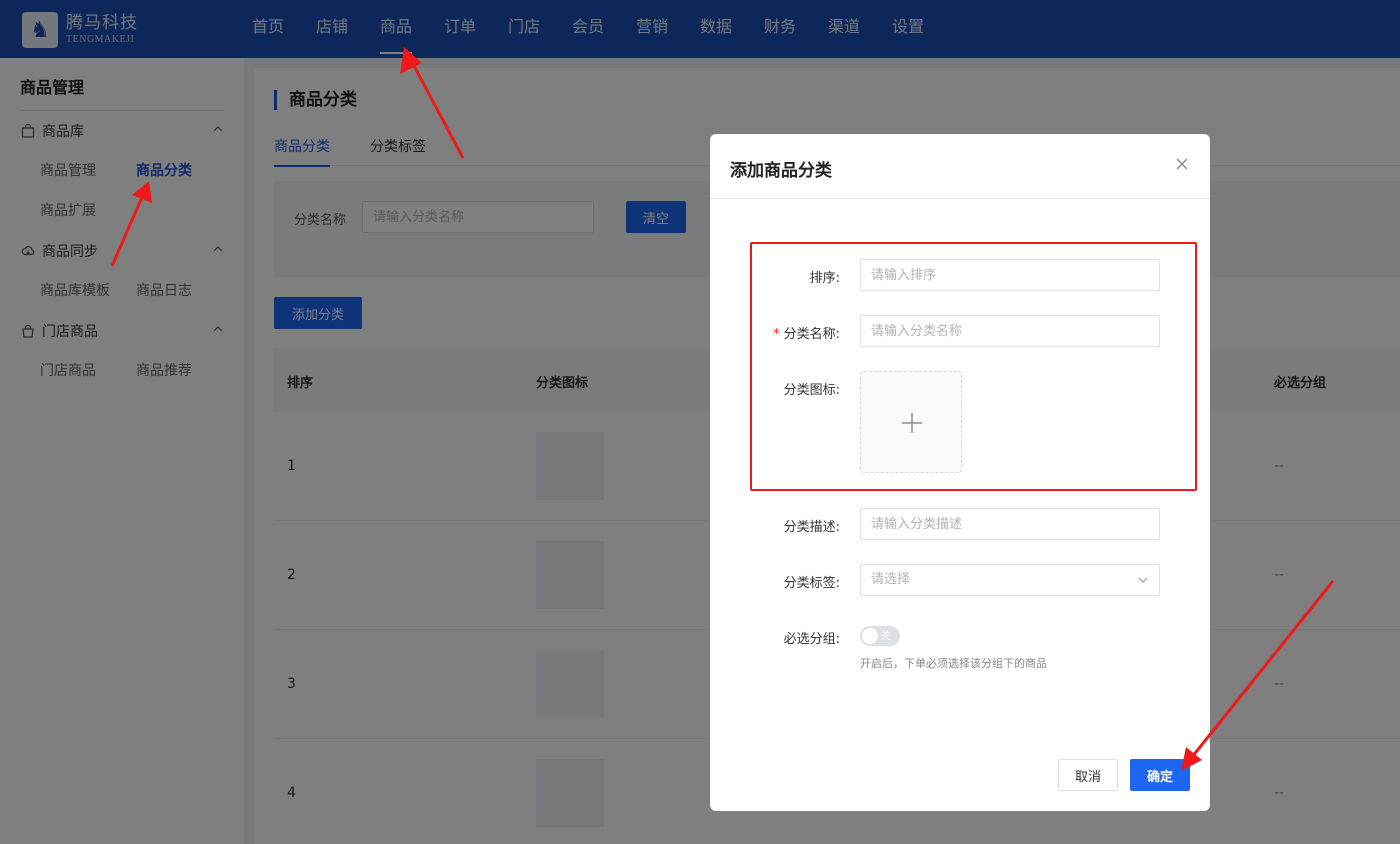  What do you see at coordinates (953, 663) in the screenshot?
I see `required-group-hint: 开启后，下单必须选择该分组下的商品` at bounding box center [953, 663].